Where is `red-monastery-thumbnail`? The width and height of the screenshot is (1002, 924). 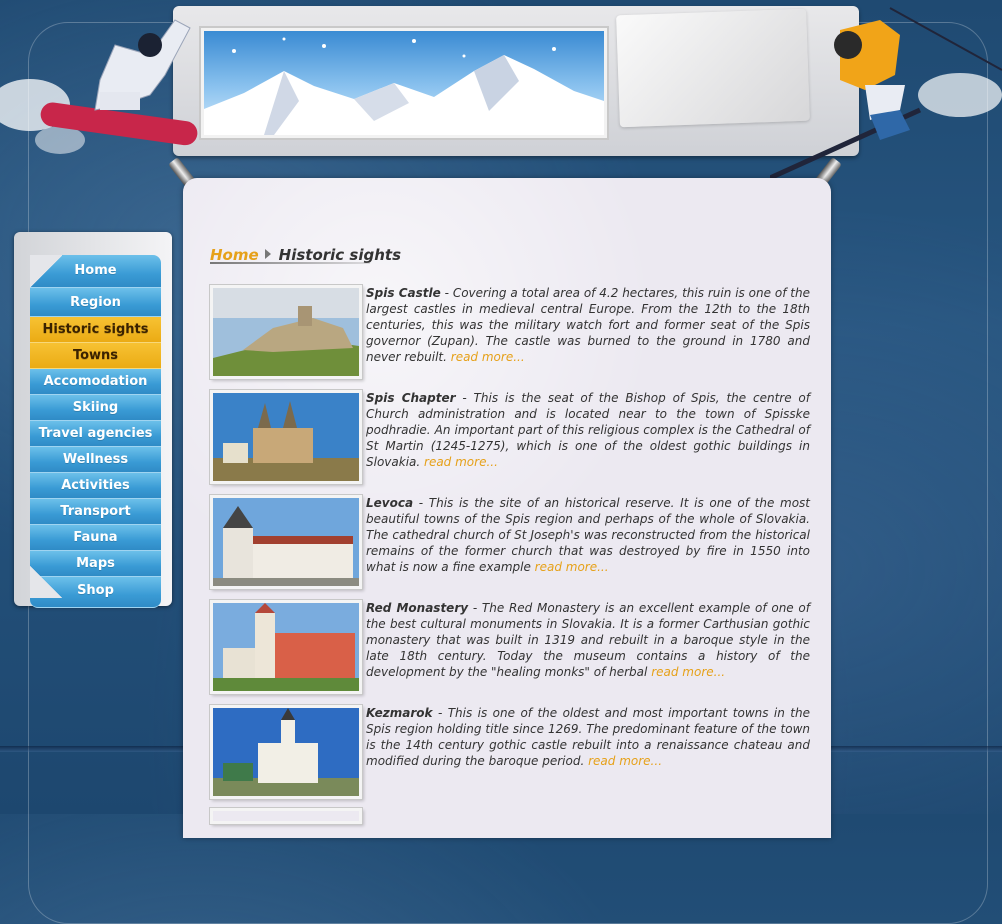
red-monastery-thumbnail is located at coordinates (286, 647).